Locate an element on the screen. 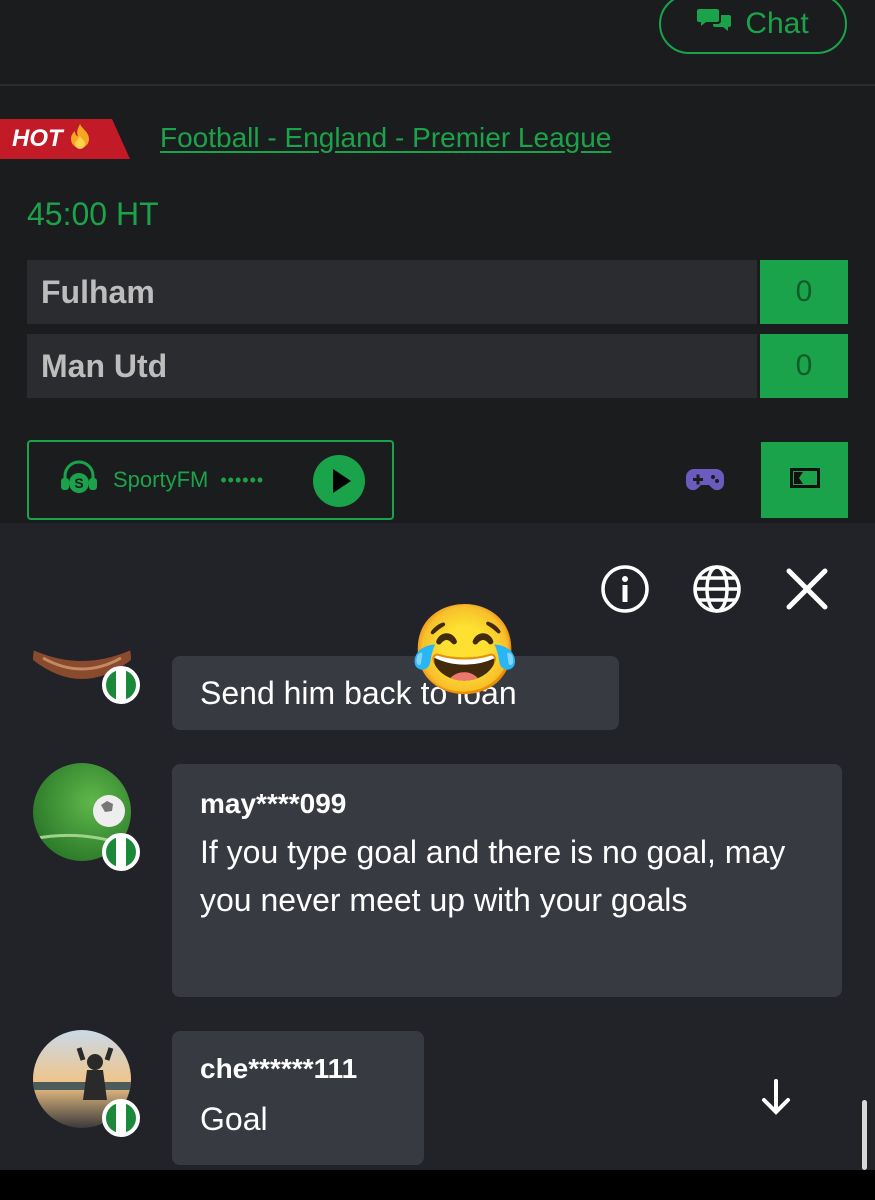 The image size is (875, 1200). chat-message: Send him back to loan is located at coordinates (395, 693).